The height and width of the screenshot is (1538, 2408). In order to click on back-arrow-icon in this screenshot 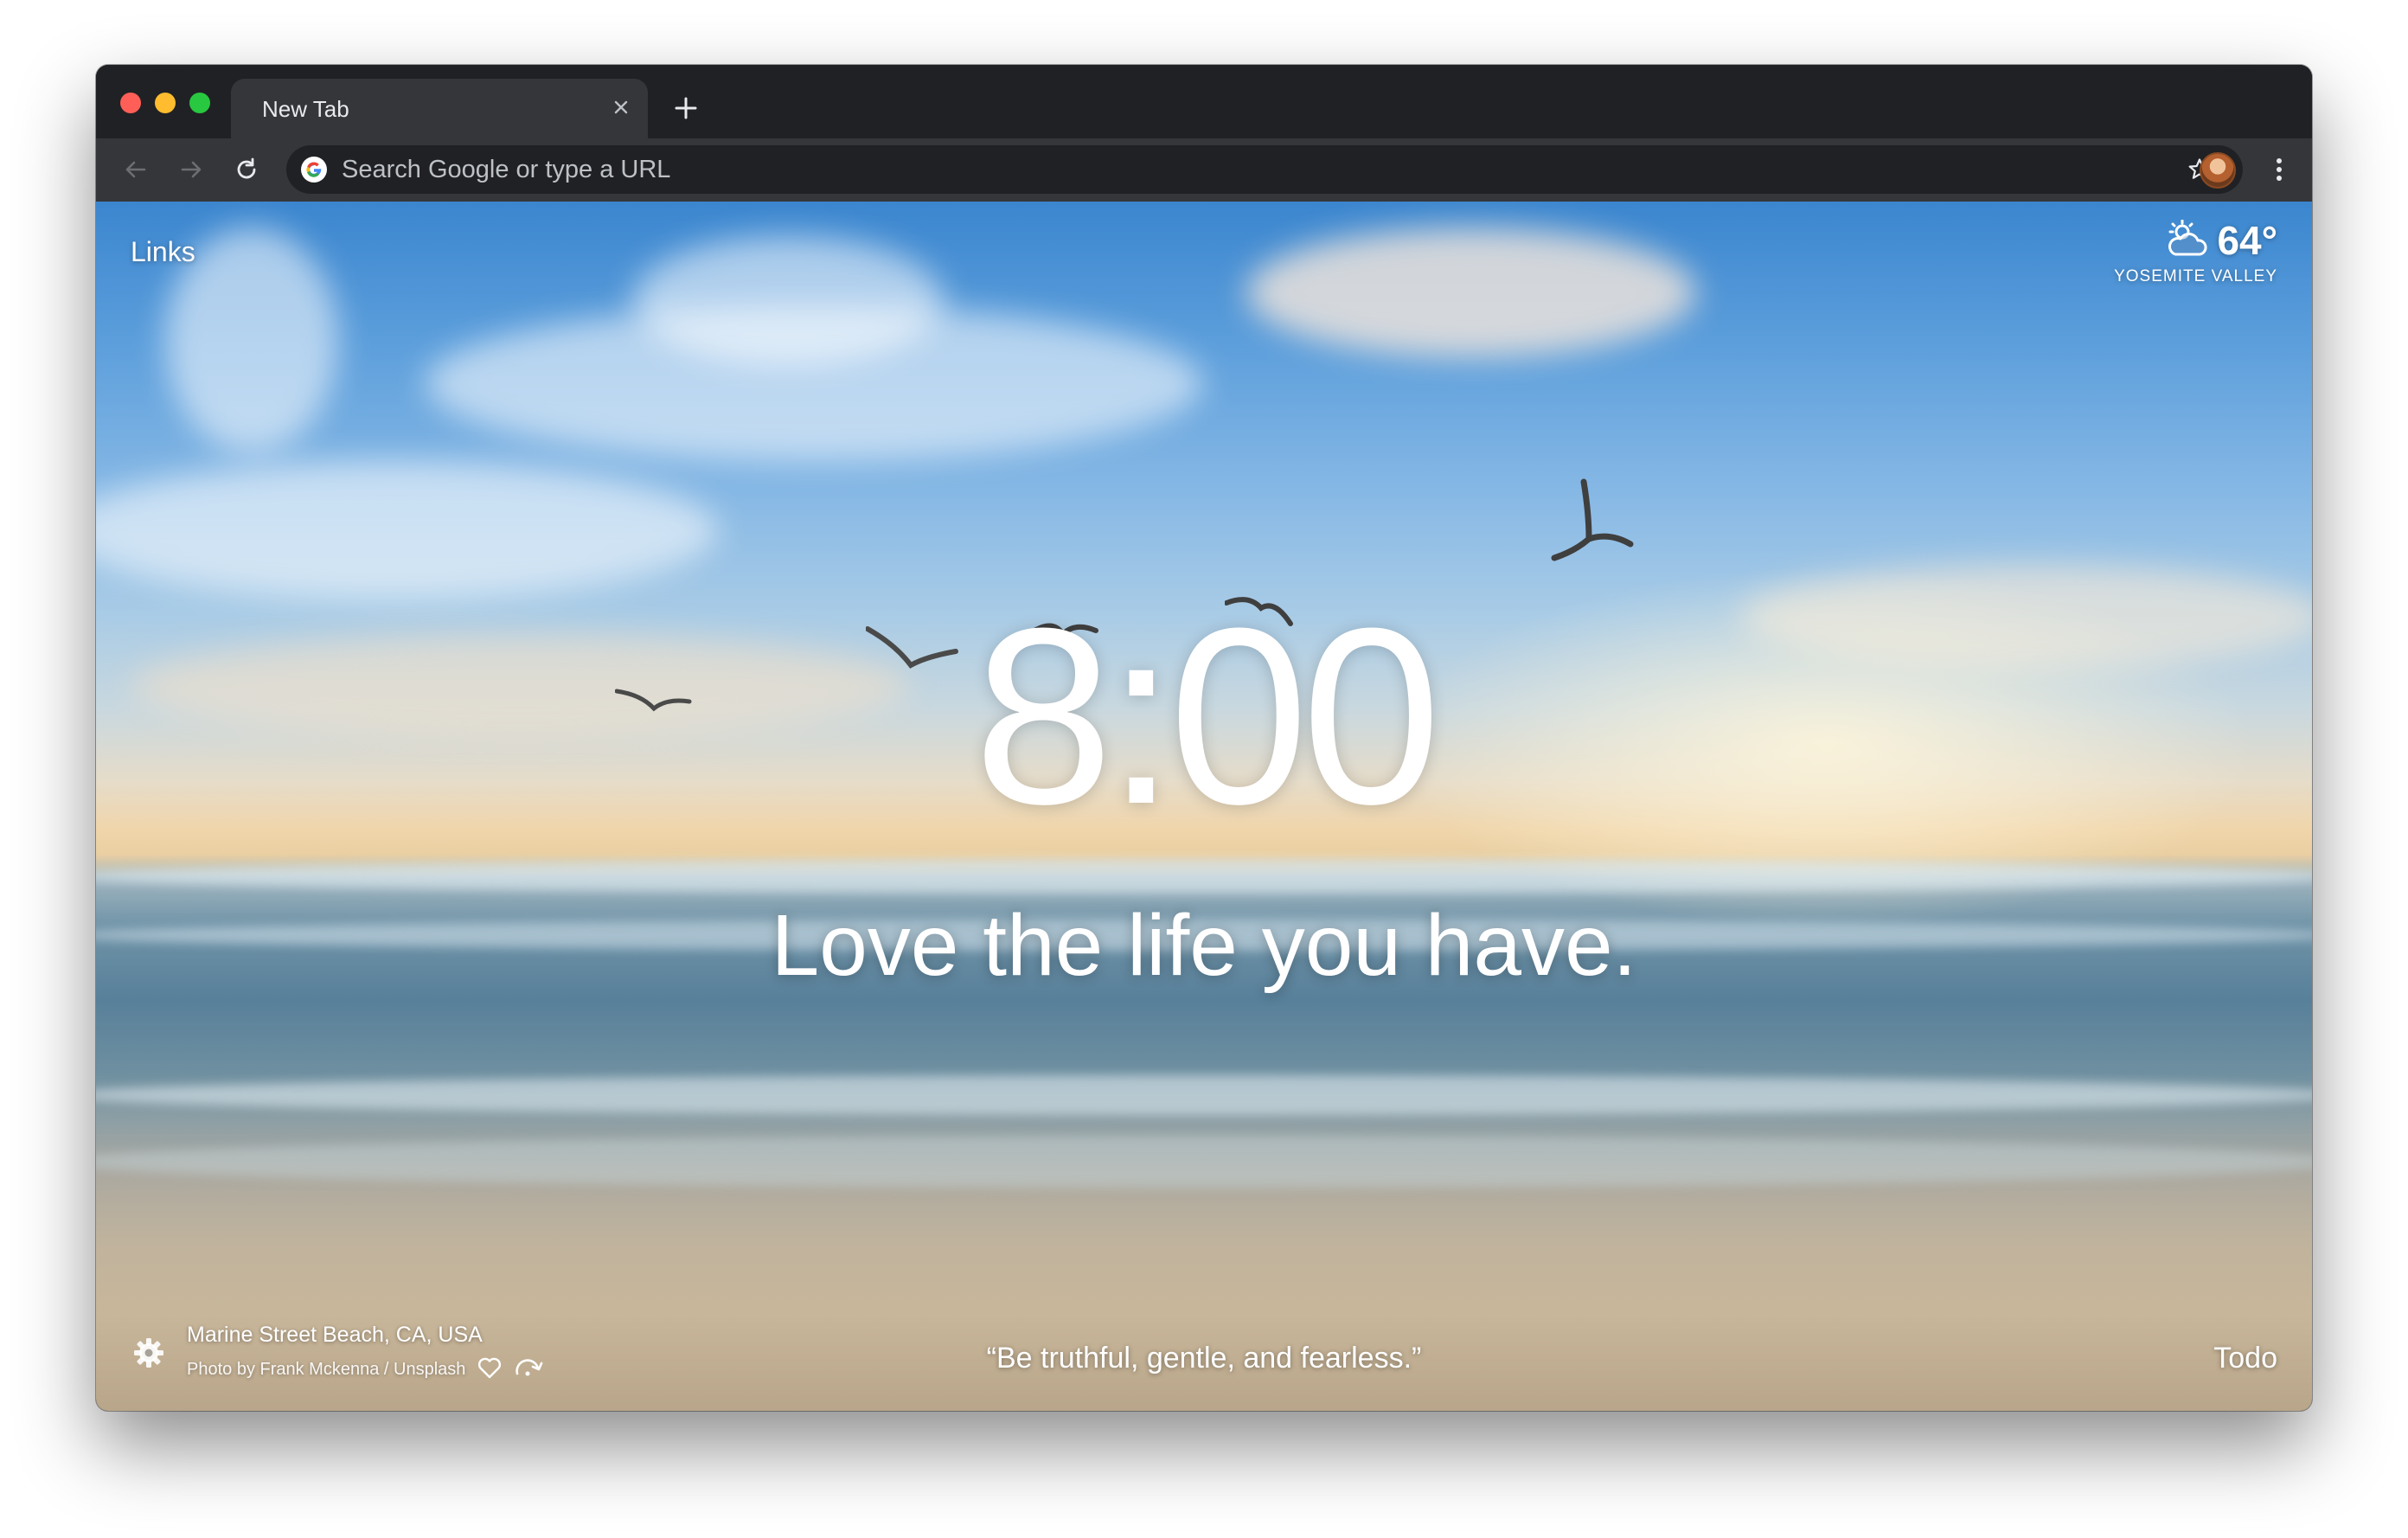, I will do `click(136, 170)`.